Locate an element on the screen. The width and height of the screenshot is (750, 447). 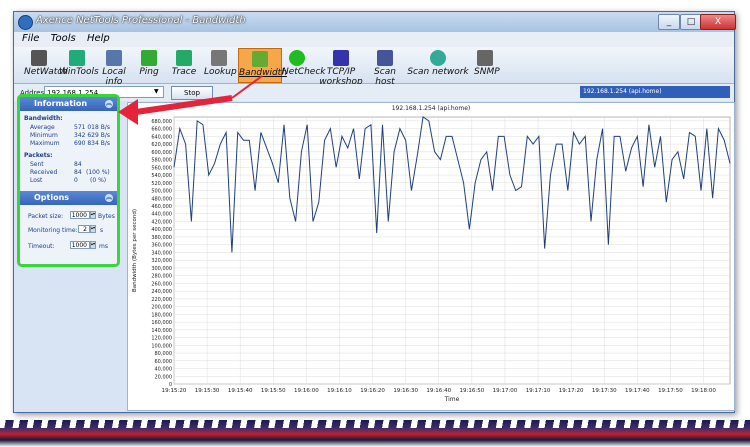
y-tick-label: 220,000 is located at coordinates (161, 300).